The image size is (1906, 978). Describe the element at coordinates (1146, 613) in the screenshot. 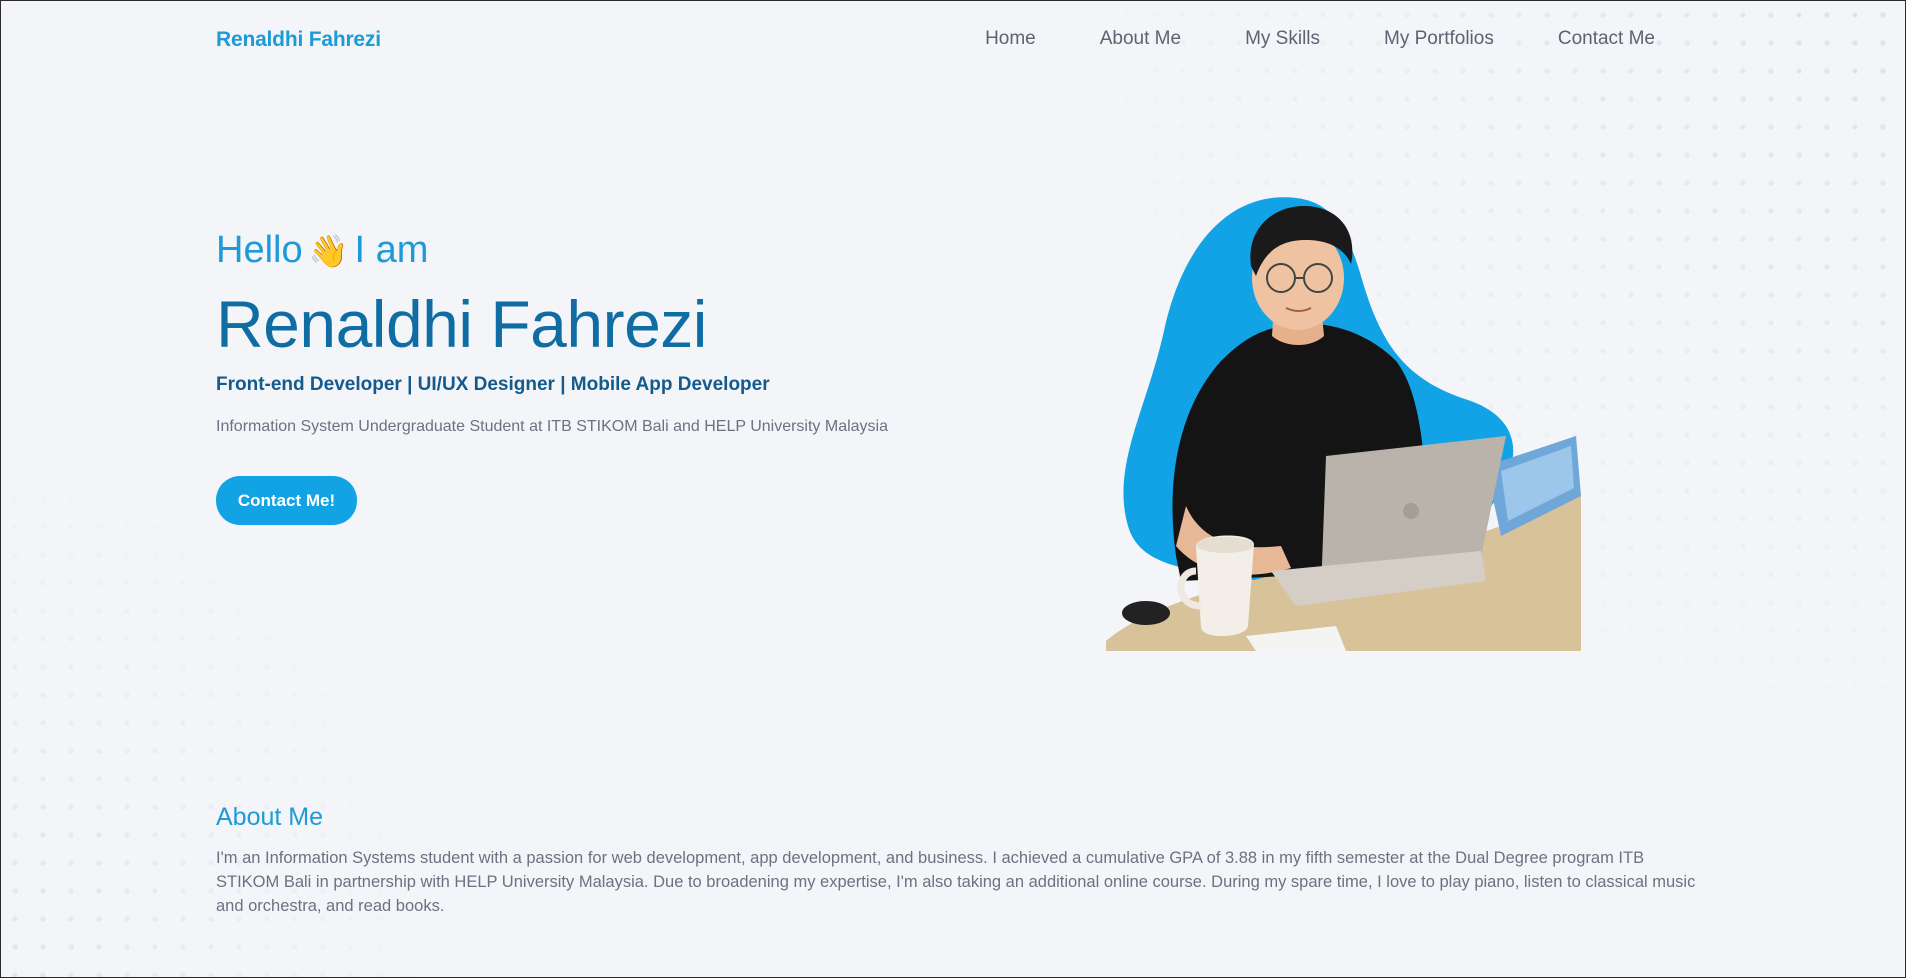

I see `earbuds-case` at that location.